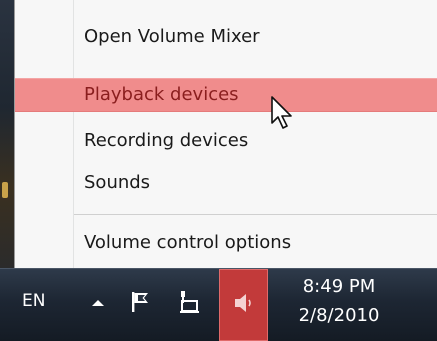  I want to click on show-hidden-icons-arrow-icon, so click(98, 303).